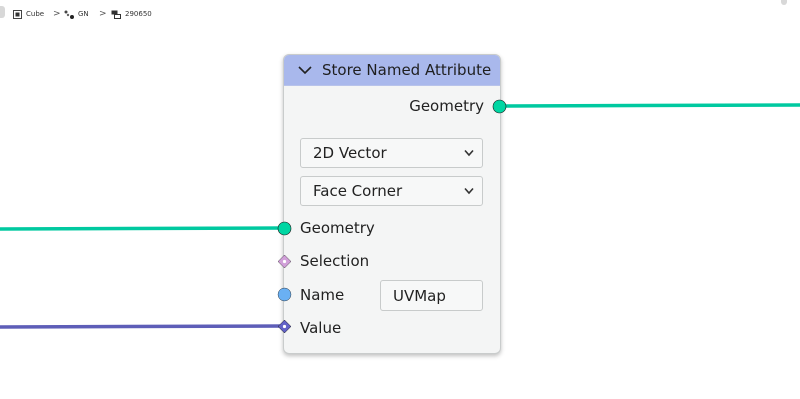 The width and height of the screenshot is (800, 399). Describe the element at coordinates (391, 153) in the screenshot. I see `data-type-dropdown: 2D Vector` at that location.